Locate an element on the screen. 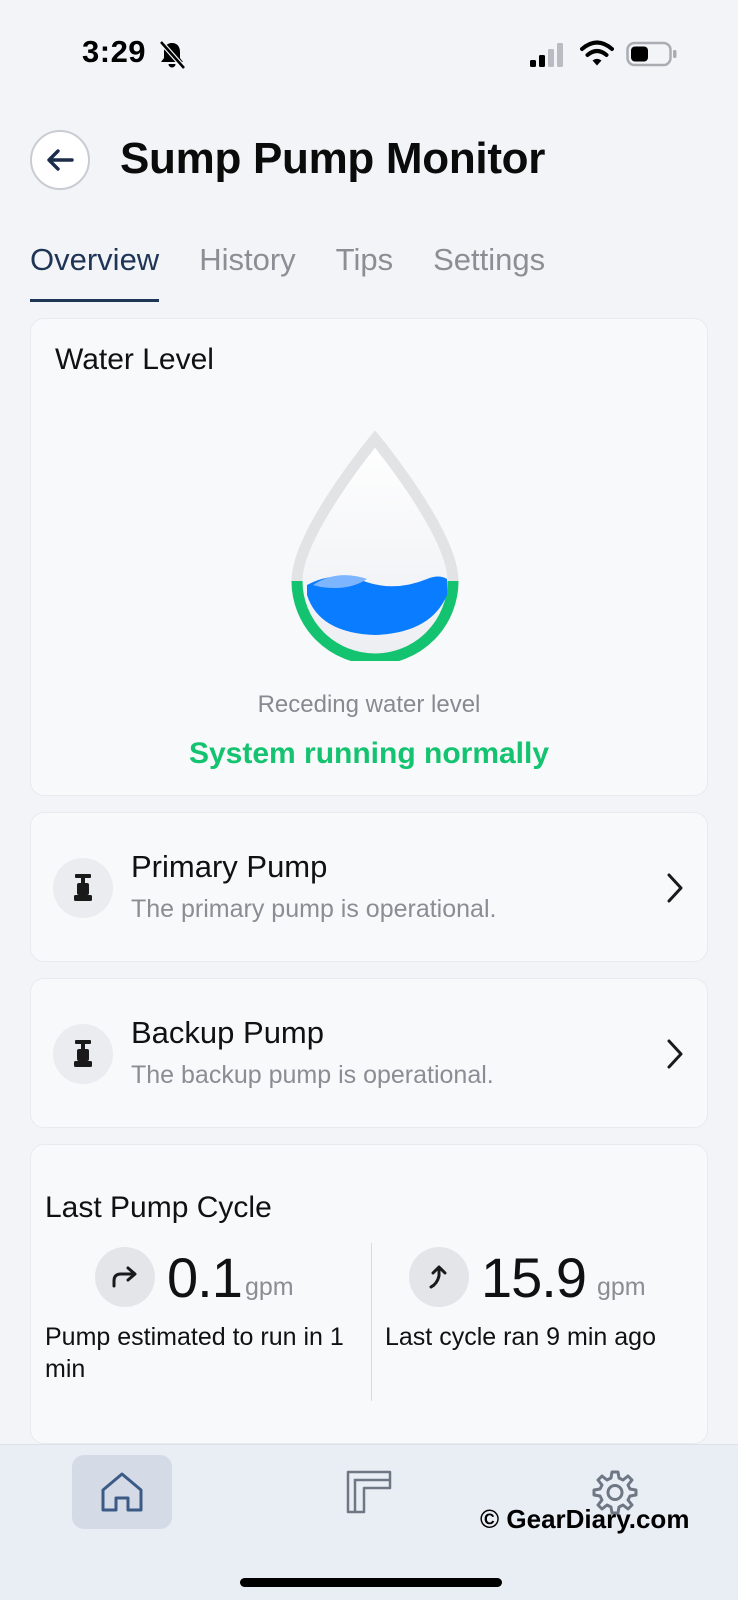  tab-bar: Overview History Tips Settings is located at coordinates (307, 272).